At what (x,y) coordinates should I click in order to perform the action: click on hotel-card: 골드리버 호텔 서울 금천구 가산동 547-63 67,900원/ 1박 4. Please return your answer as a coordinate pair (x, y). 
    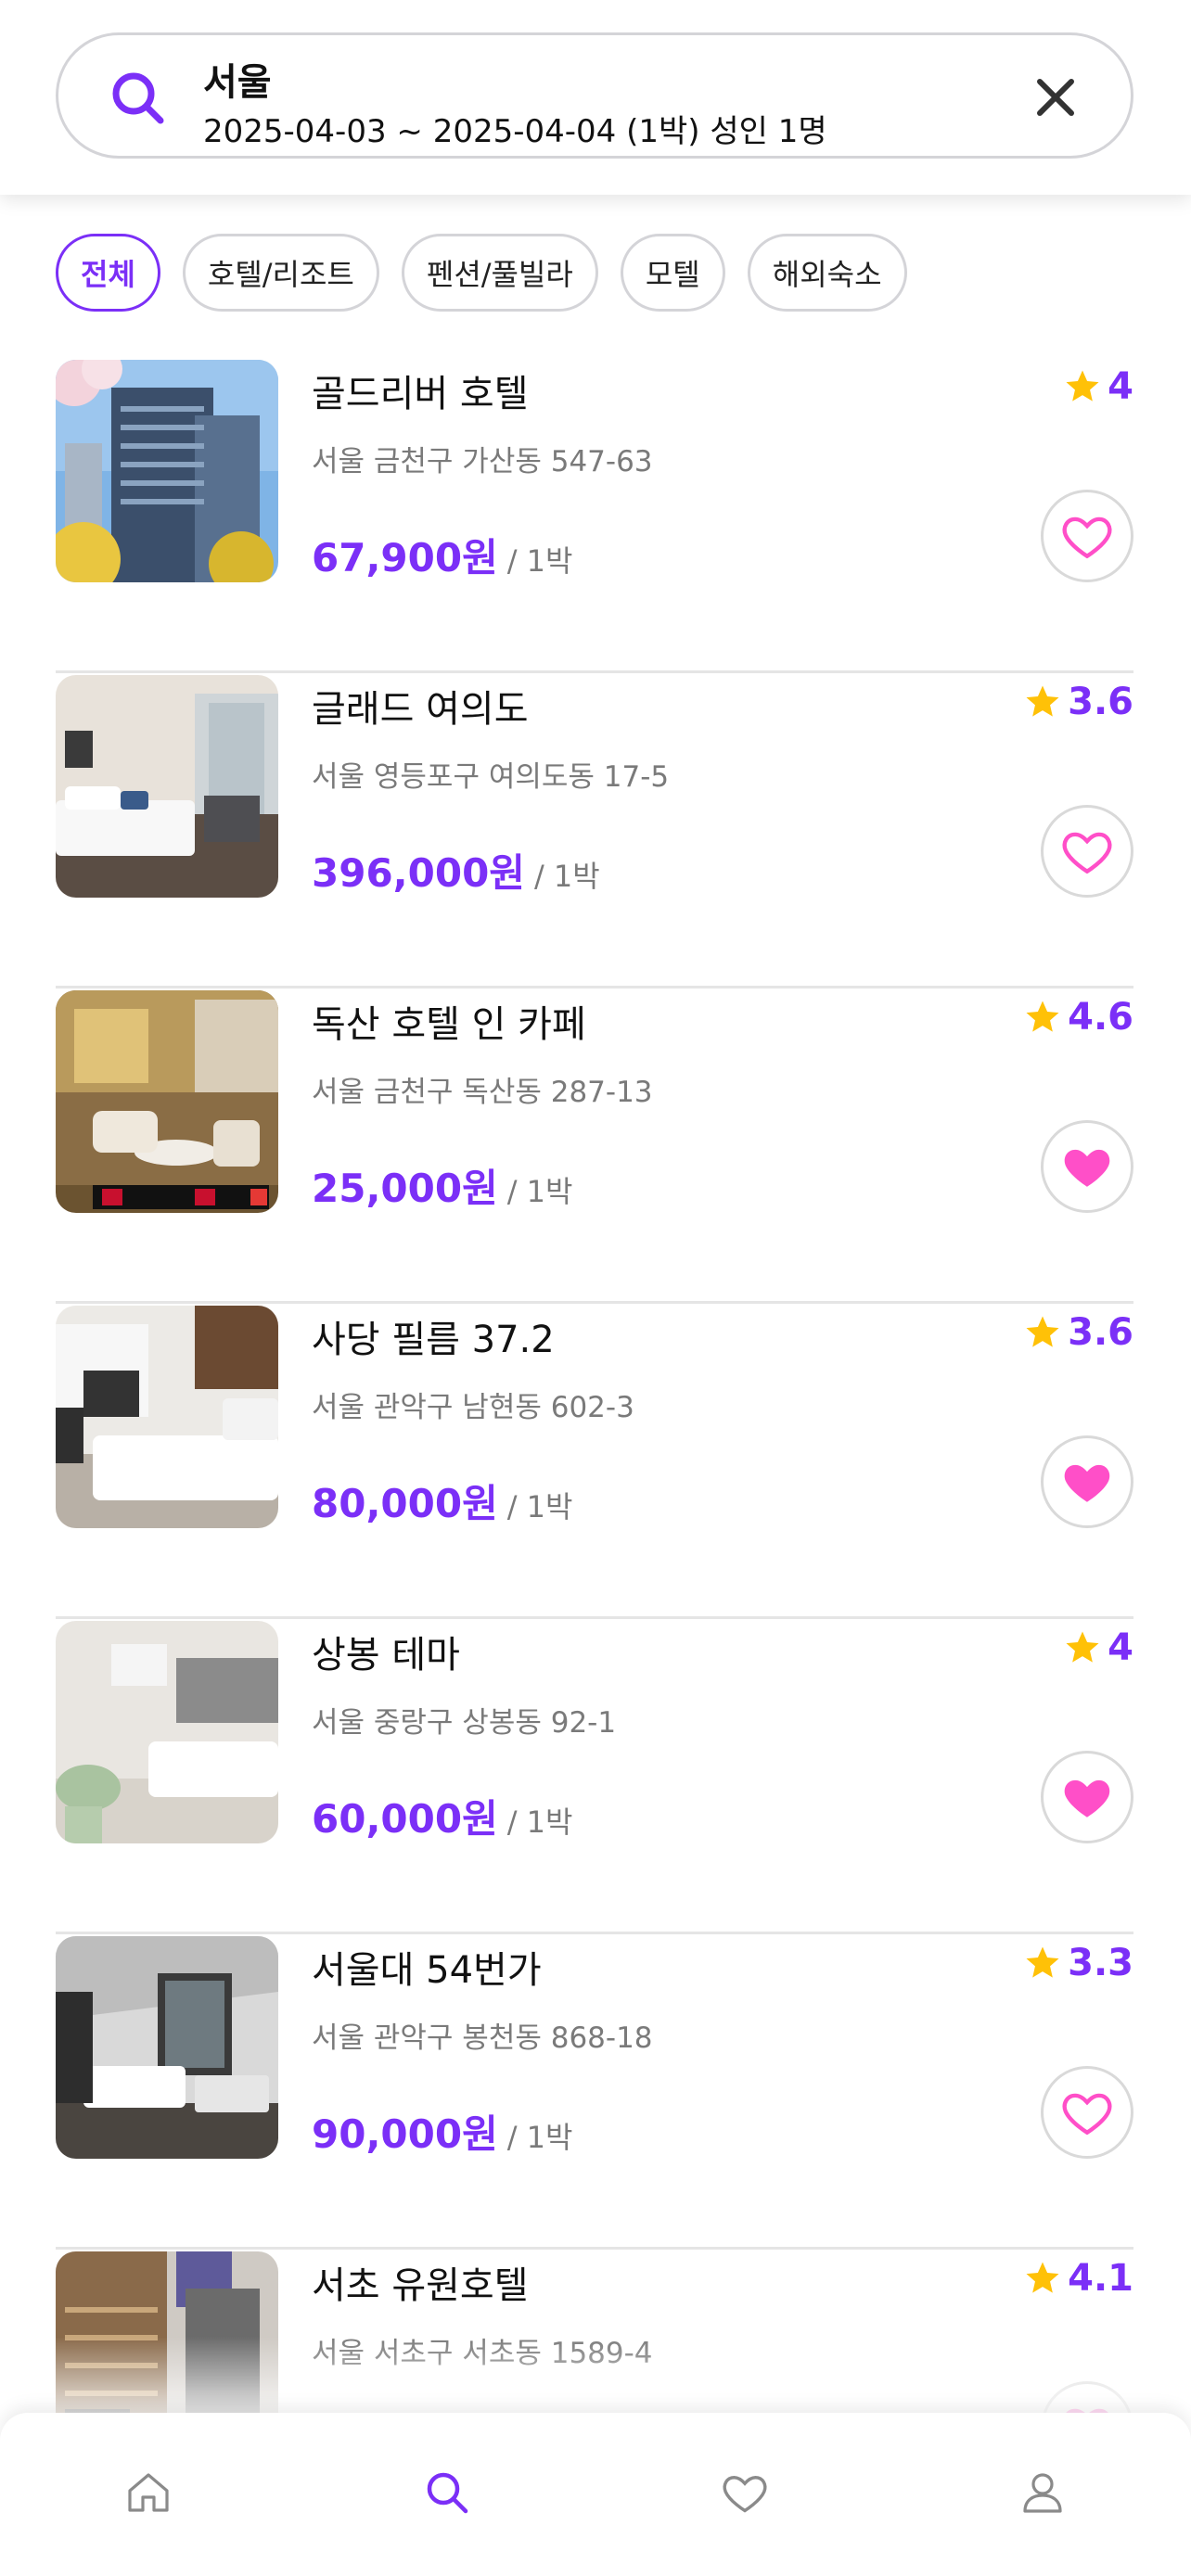
    Looking at the image, I should click on (594, 516).